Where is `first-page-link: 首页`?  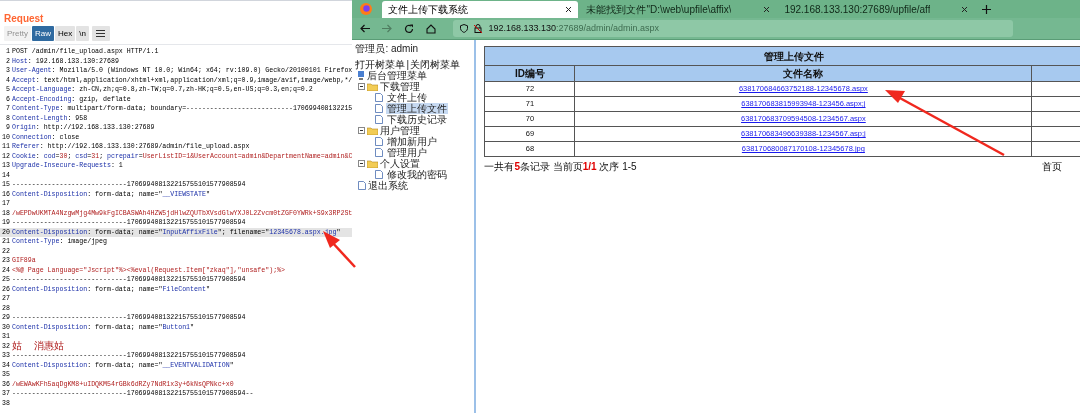
first-page-link: 首页 is located at coordinates (1052, 166).